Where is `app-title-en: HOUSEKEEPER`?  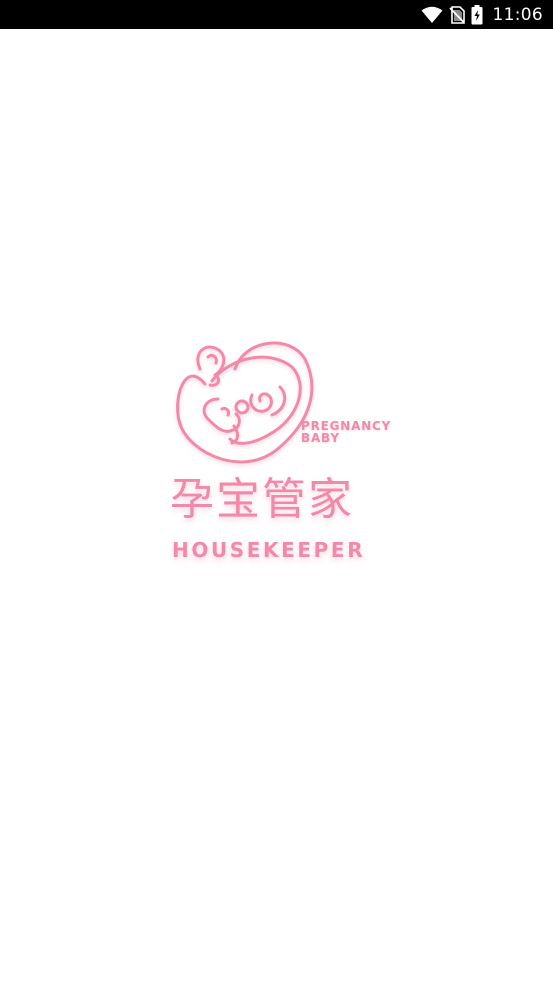
app-title-en: HOUSEKEEPER is located at coordinates (269, 550).